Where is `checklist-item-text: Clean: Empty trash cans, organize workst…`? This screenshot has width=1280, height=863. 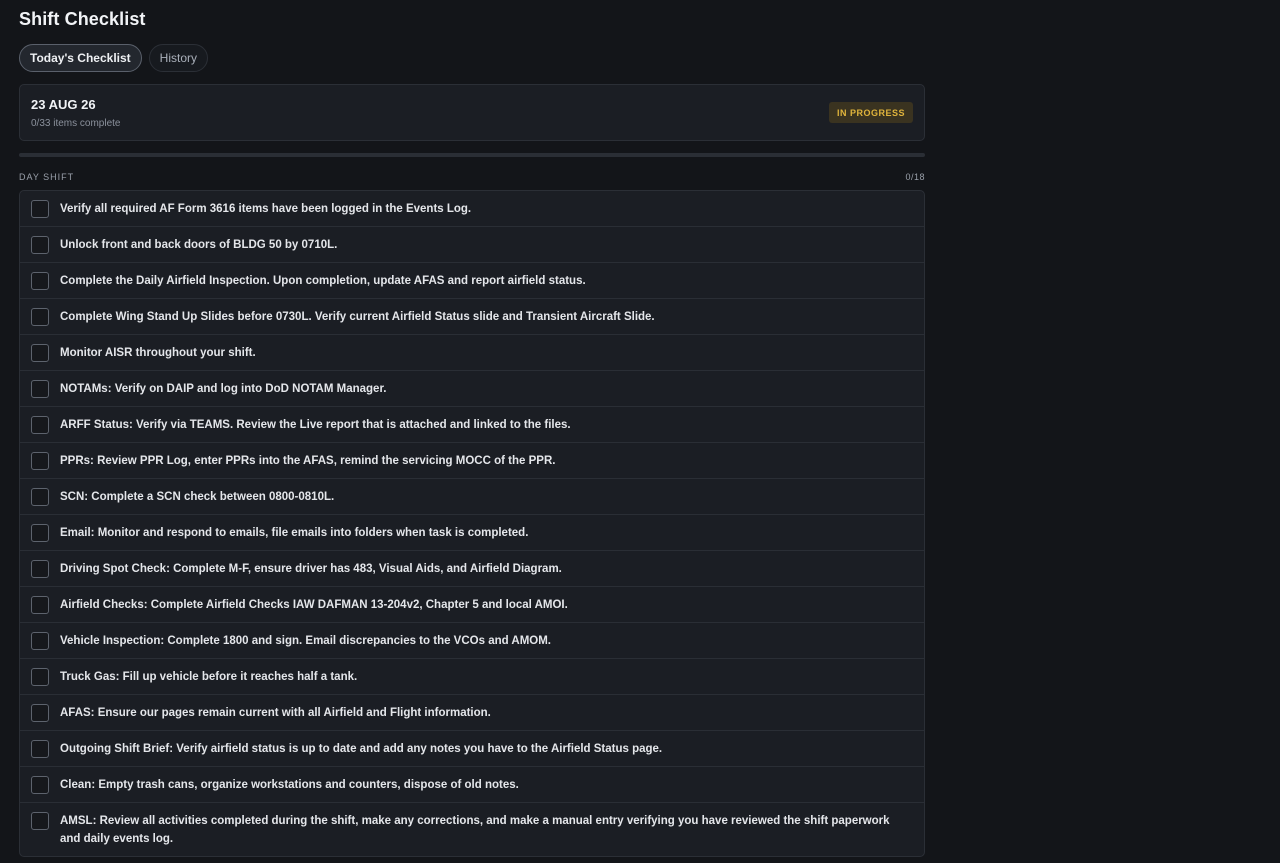 checklist-item-text: Clean: Empty trash cans, organize workst… is located at coordinates (289, 785).